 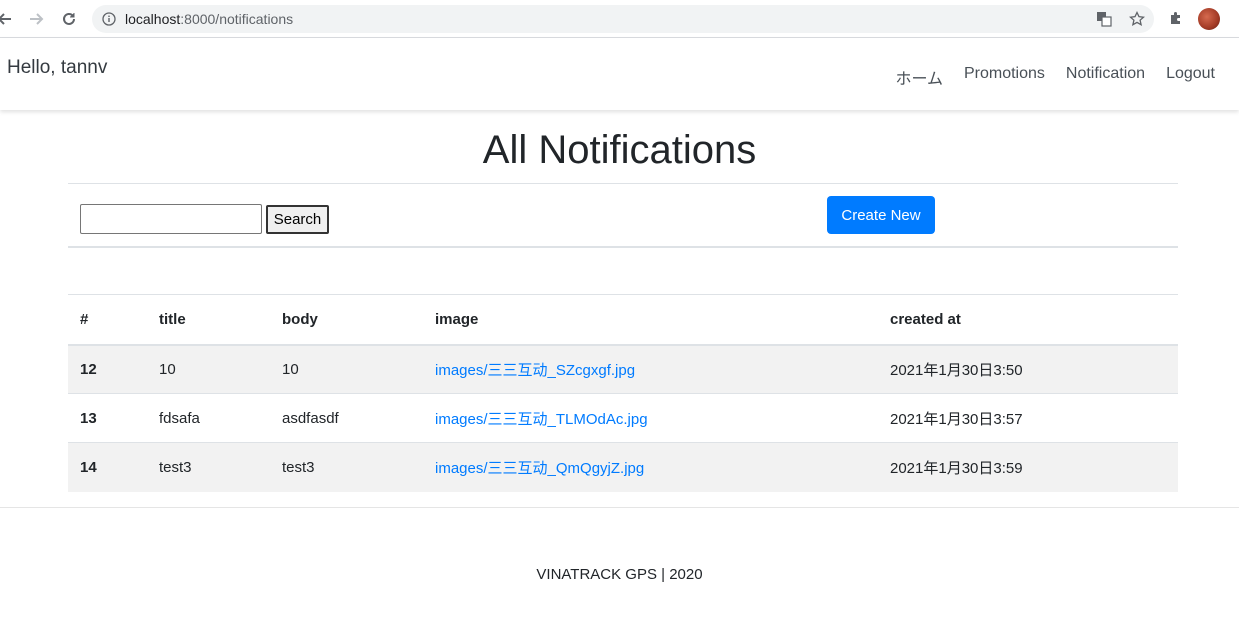 I want to click on nav-links: ホーム Promotions Notification Logout, so click(x=1055, y=77).